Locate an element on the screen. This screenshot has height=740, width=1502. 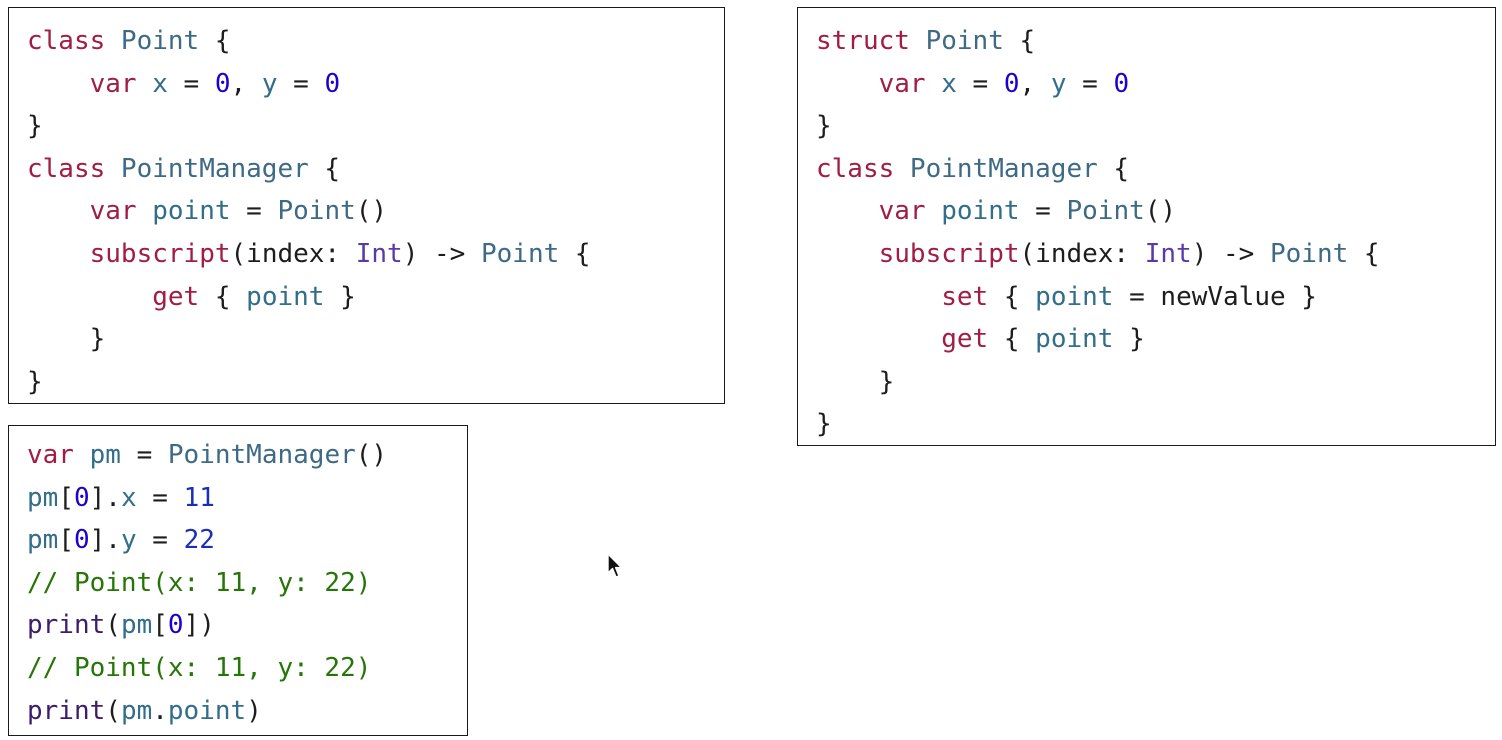
code-token: = newValue } is located at coordinates (1215, 296).